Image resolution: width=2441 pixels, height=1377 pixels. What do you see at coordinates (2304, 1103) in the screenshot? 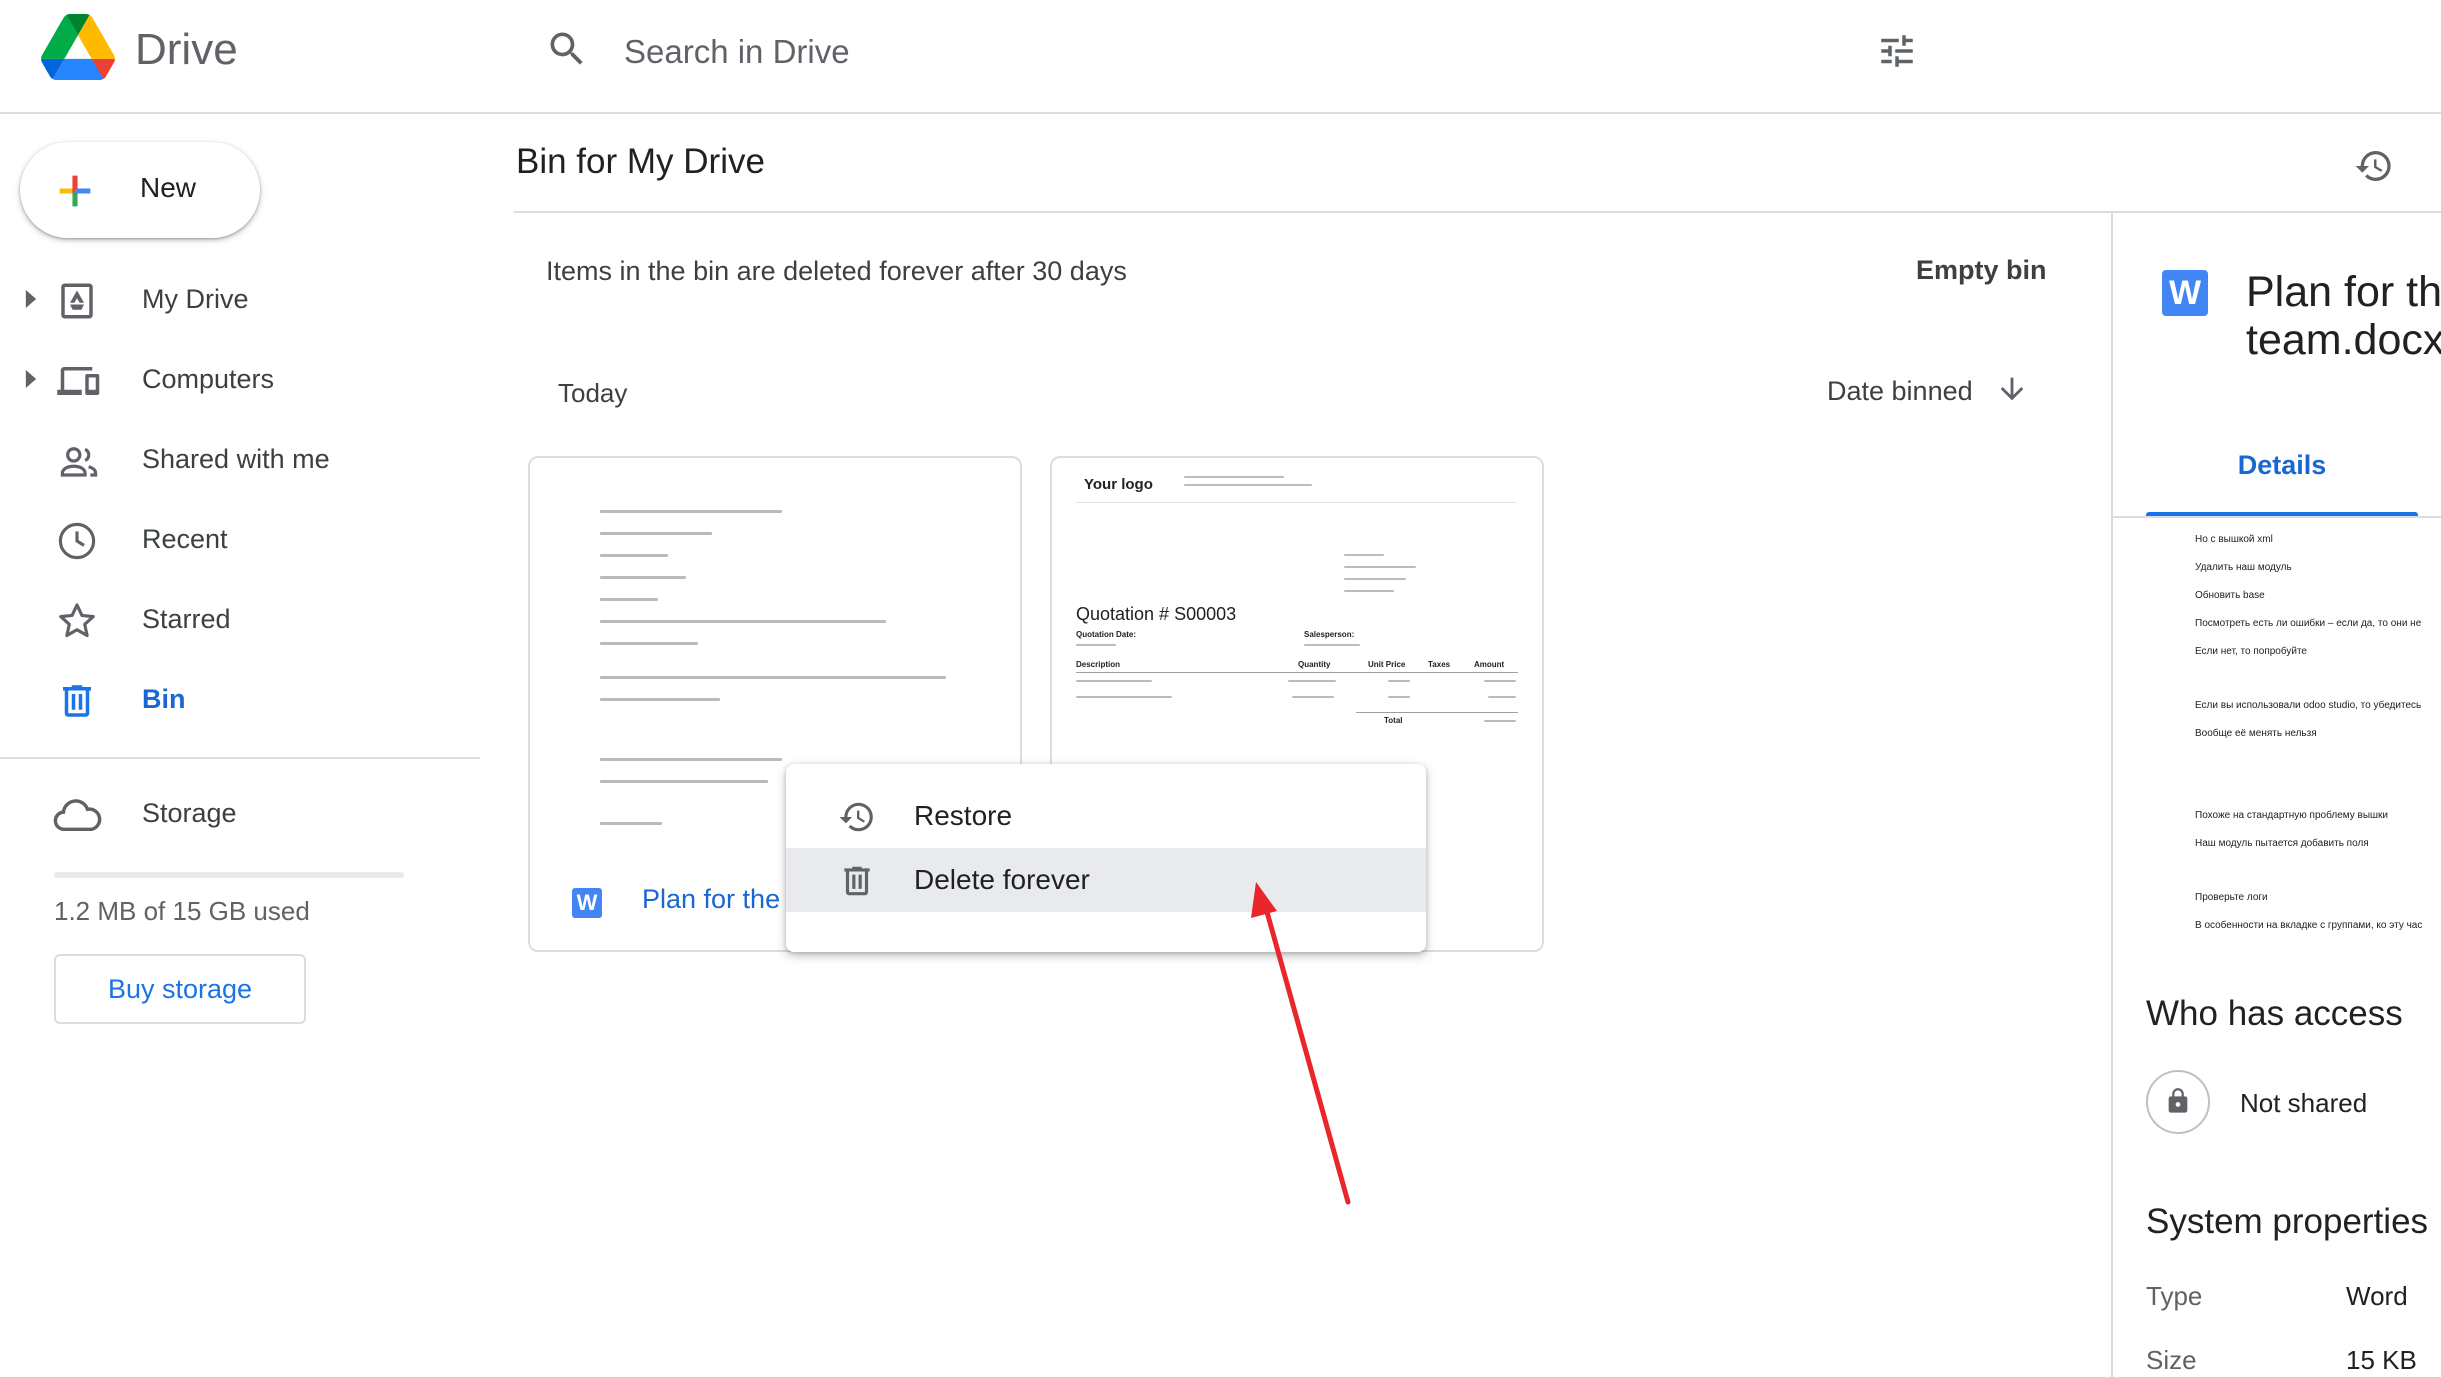
I see `access-status: Not shared` at bounding box center [2304, 1103].